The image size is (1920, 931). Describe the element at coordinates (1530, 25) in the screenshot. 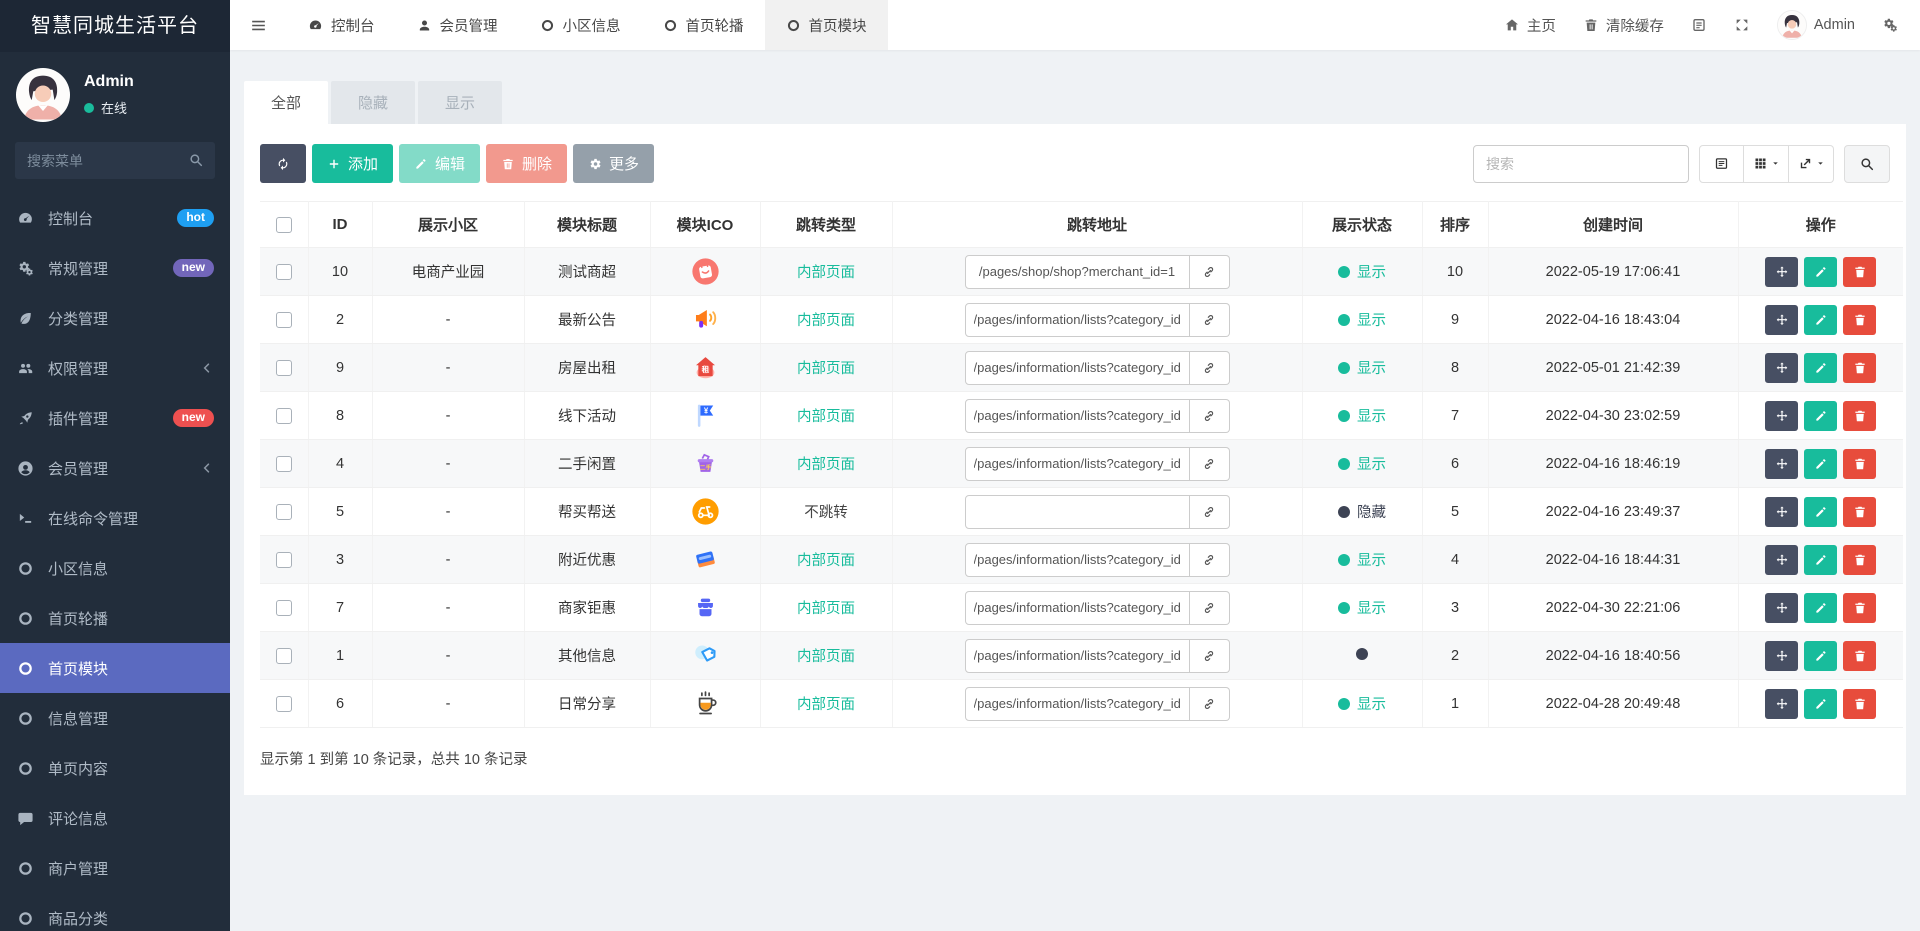

I see `home-link: 主页` at that location.